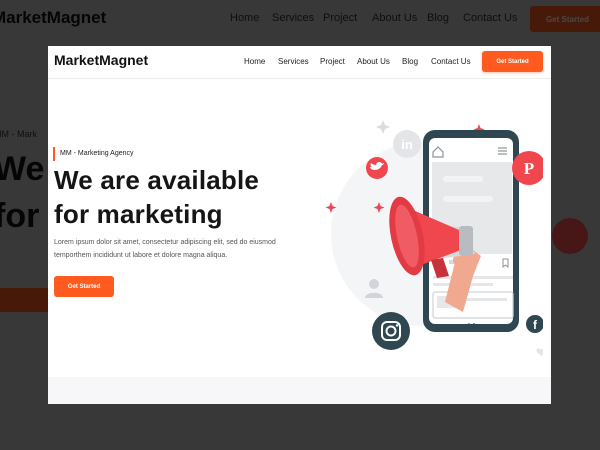  What do you see at coordinates (340, 18) in the screenshot?
I see `background-nav-project: Project` at bounding box center [340, 18].